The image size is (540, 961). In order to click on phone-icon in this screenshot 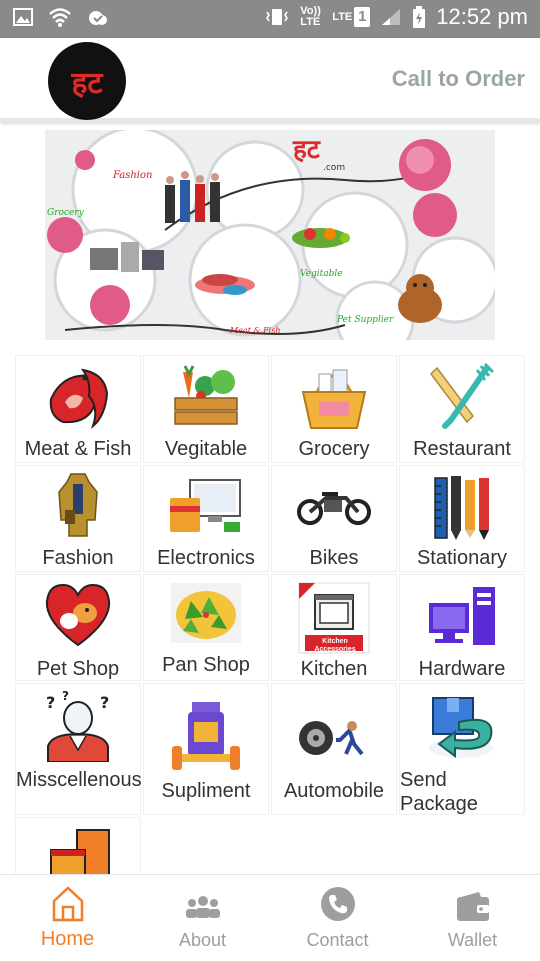, I will do `click(337, 904)`.